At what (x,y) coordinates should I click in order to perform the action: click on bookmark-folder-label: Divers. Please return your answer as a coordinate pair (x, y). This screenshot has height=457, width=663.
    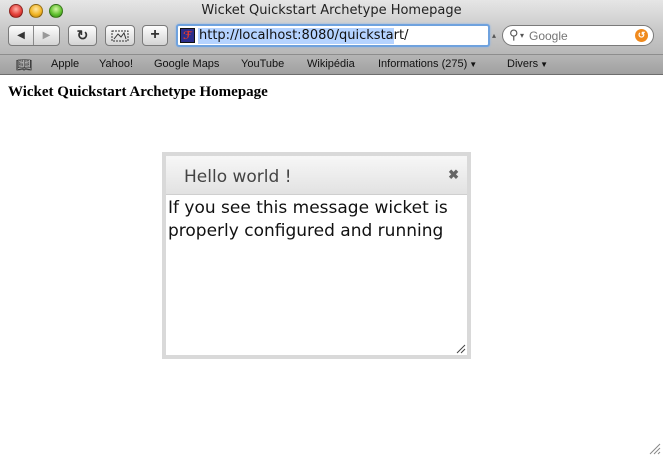
    Looking at the image, I should click on (523, 64).